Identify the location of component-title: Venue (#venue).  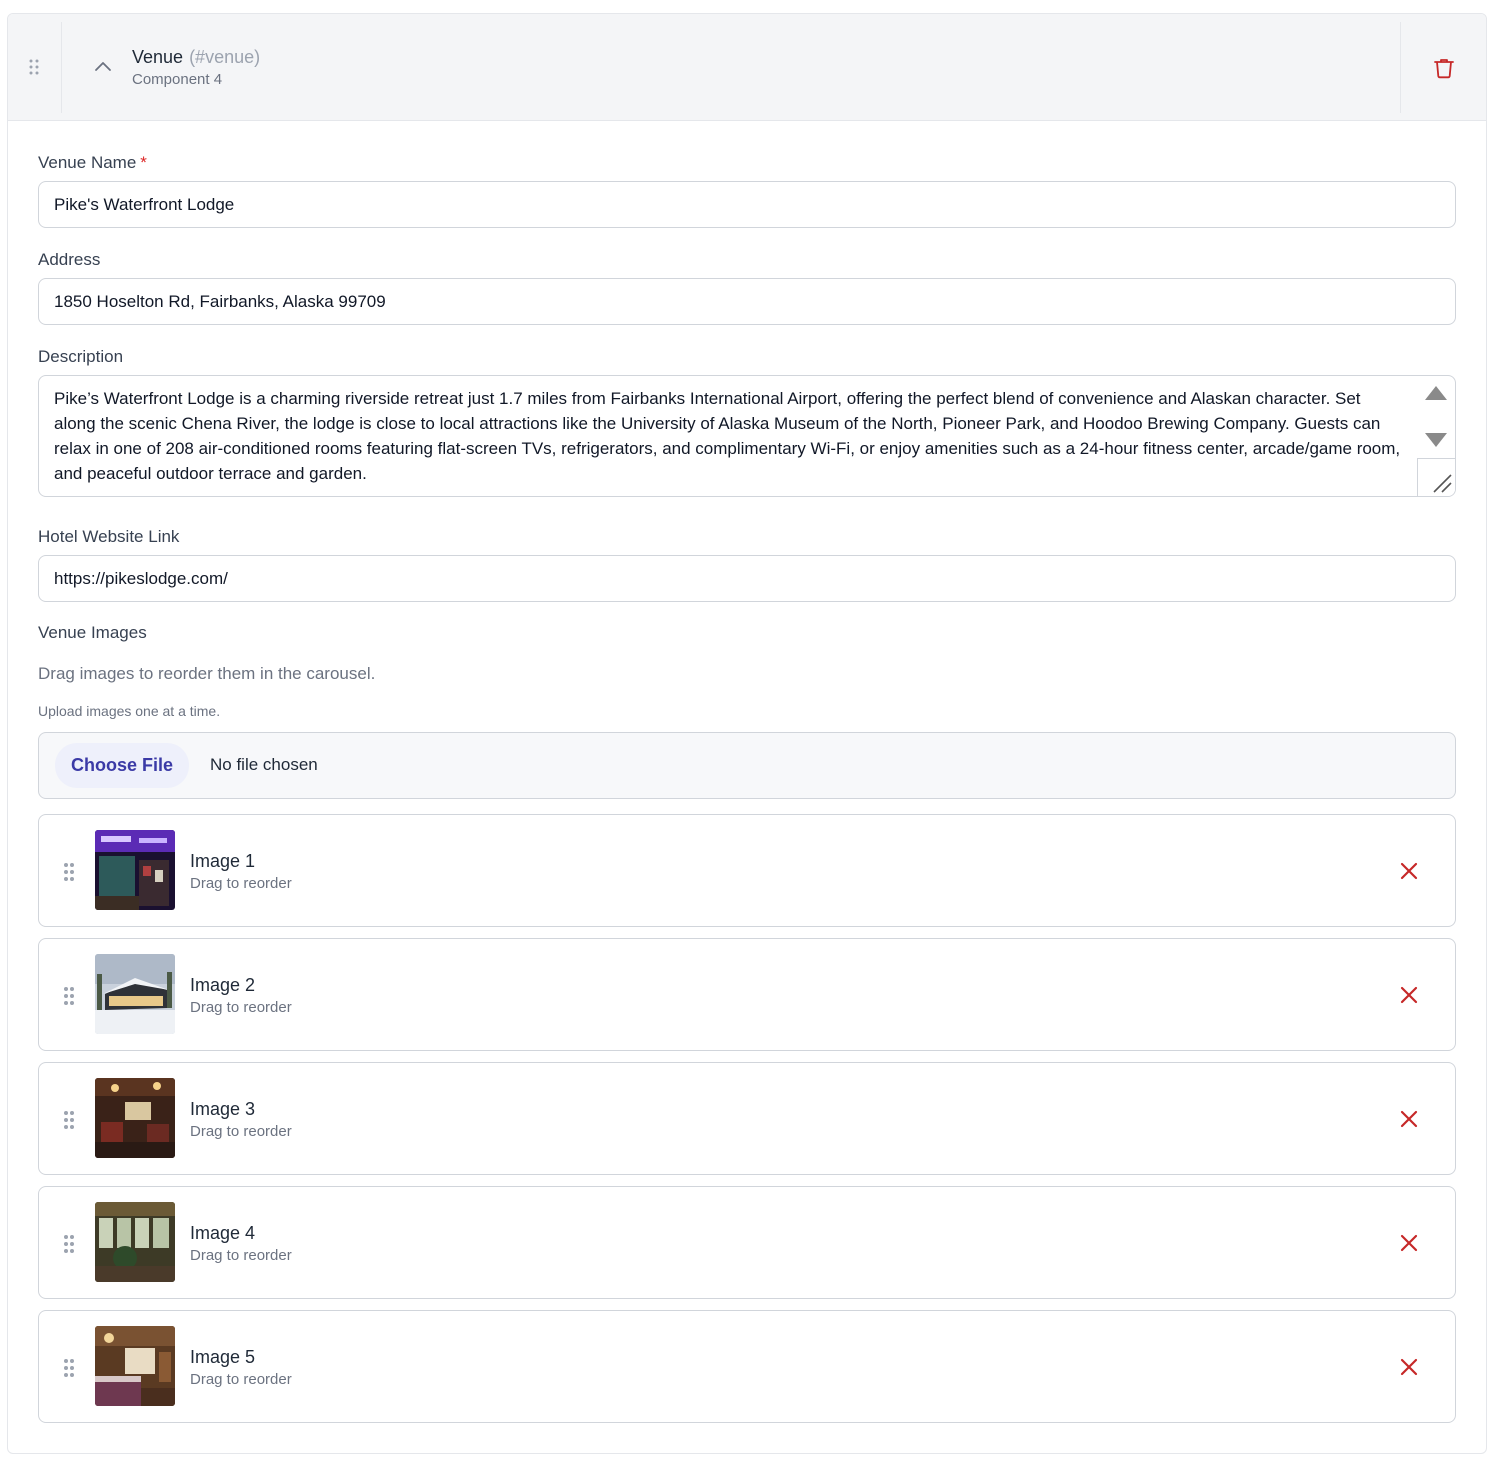
(196, 57).